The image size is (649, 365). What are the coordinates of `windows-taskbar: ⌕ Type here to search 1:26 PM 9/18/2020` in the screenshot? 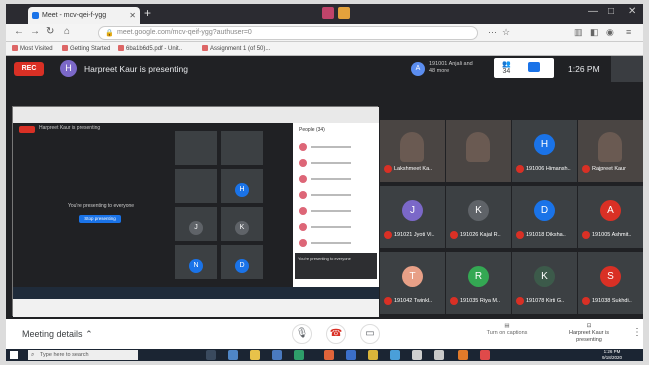 It's located at (324, 355).